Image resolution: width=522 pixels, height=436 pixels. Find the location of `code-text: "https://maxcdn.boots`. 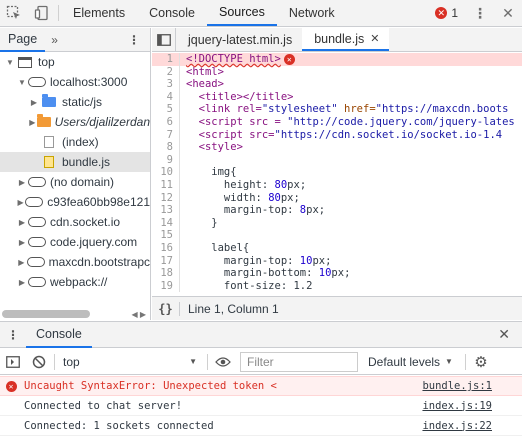

code-text: "https://maxcdn.boots is located at coordinates (442, 109).